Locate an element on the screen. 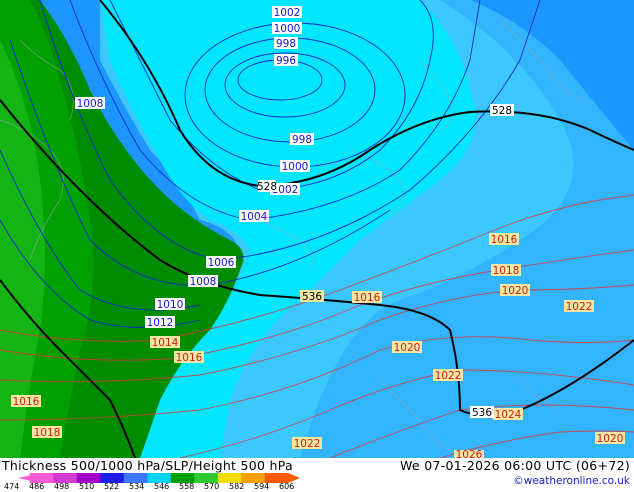 This screenshot has height=492, width=634. isobar-label: 1002 is located at coordinates (287, 12).